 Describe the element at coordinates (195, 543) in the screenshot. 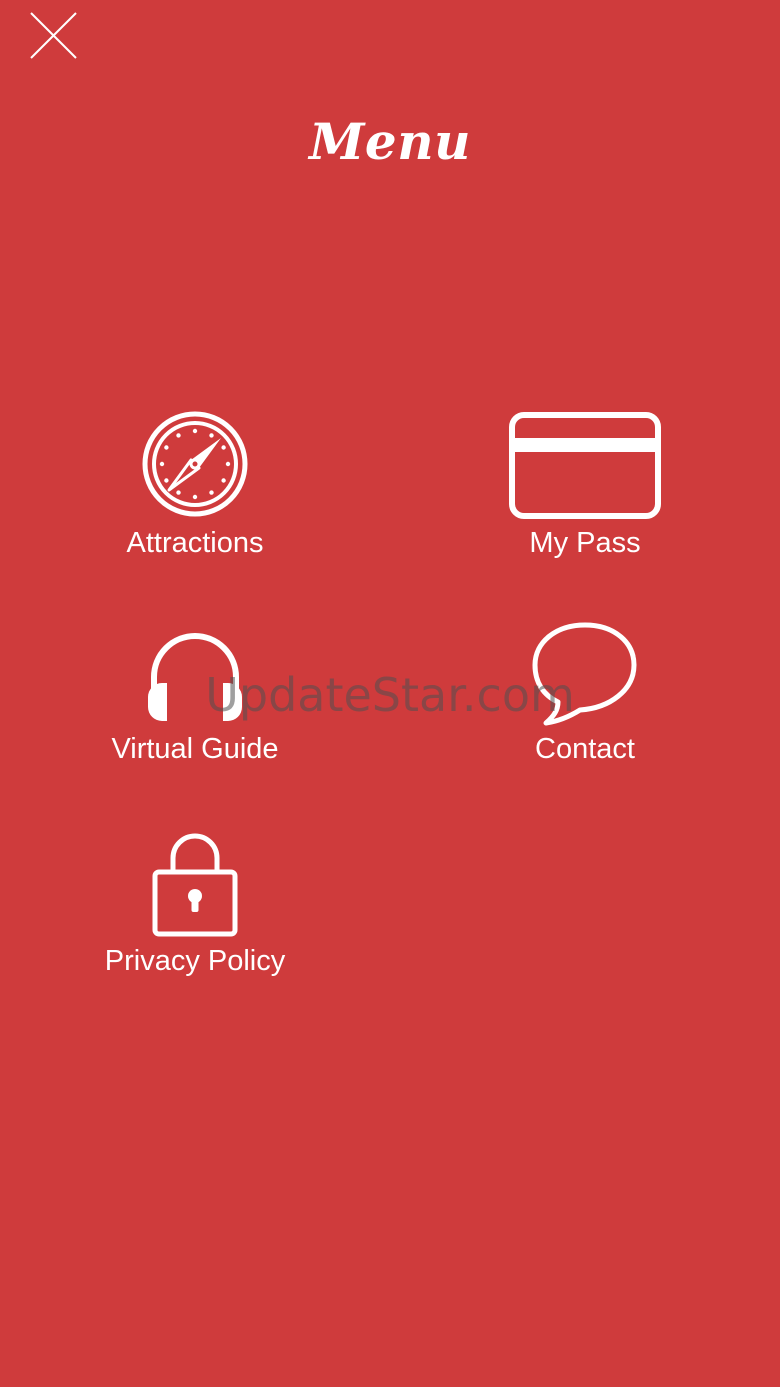

I see `menu-item-label: Attractions` at that location.